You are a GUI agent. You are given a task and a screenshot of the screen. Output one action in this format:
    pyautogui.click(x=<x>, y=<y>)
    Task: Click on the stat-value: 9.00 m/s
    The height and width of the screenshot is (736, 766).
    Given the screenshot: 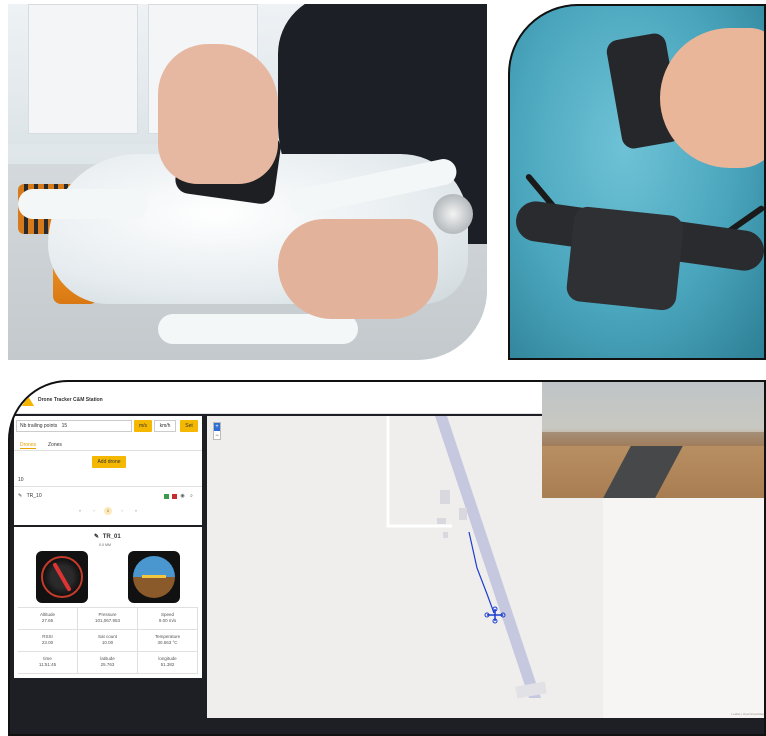 What is the action you would take?
    pyautogui.click(x=167, y=620)
    